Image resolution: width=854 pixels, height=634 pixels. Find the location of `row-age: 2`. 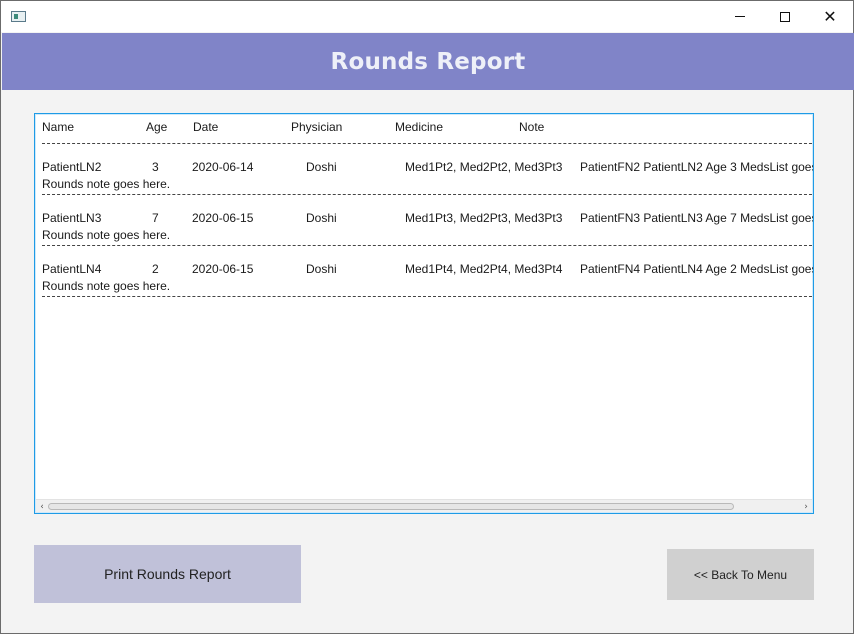

row-age: 2 is located at coordinates (155, 269).